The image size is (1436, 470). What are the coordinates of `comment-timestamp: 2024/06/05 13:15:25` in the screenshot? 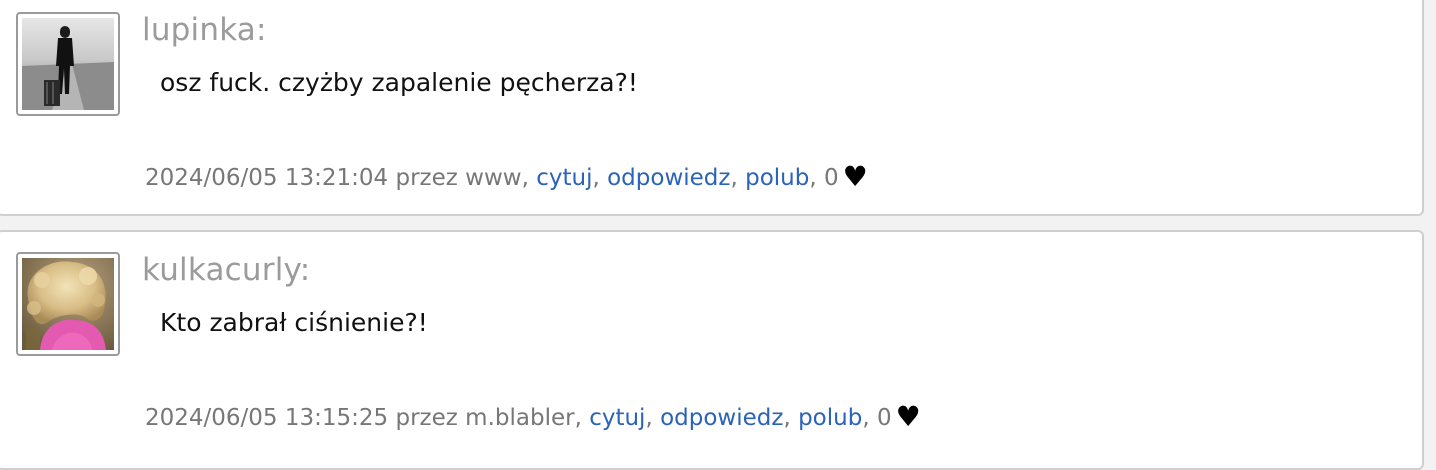 It's located at (267, 418).